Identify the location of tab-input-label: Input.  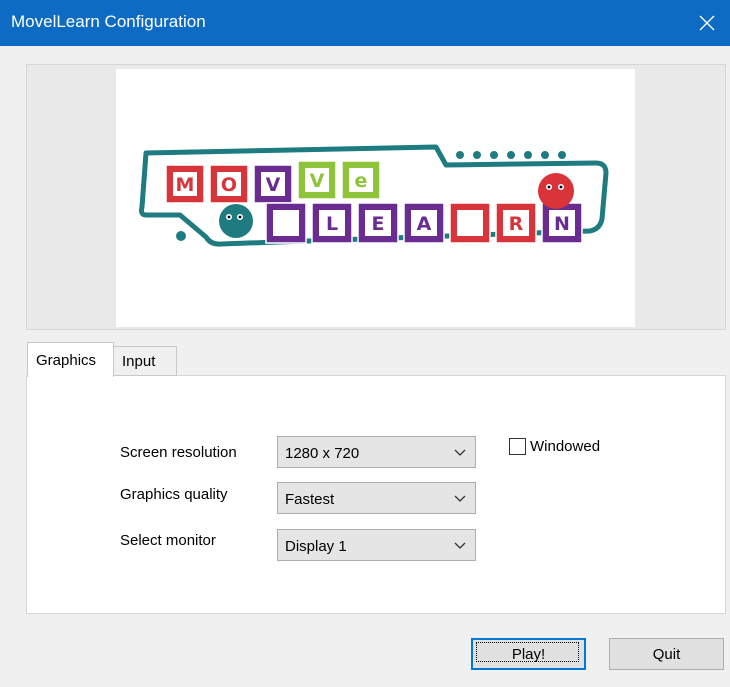
(139, 361).